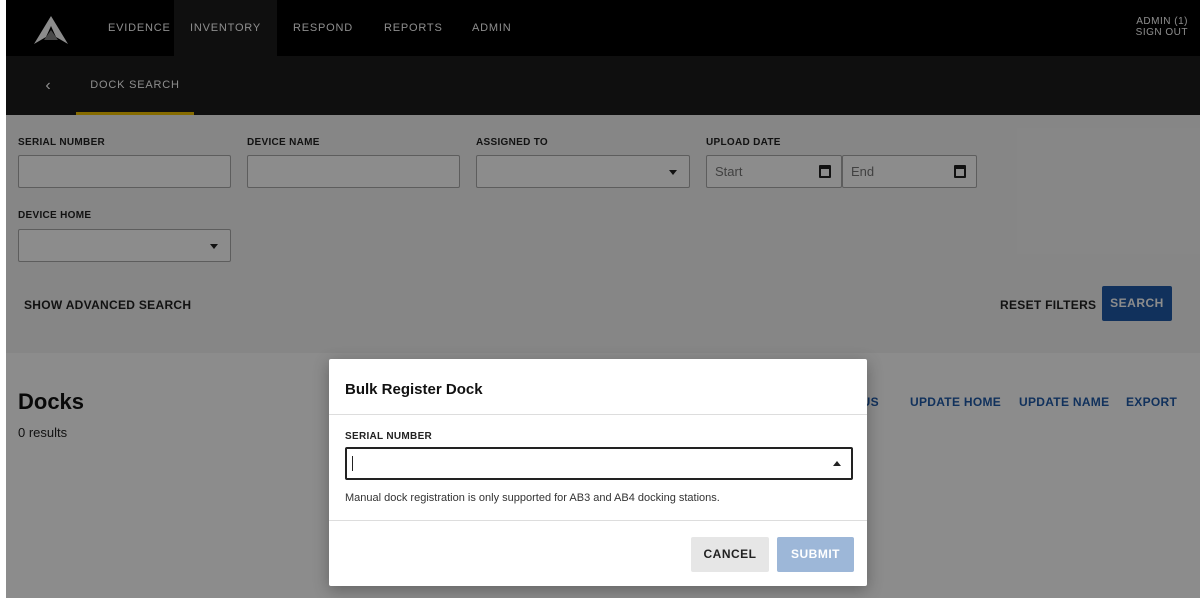  I want to click on text-cursor, so click(352, 463).